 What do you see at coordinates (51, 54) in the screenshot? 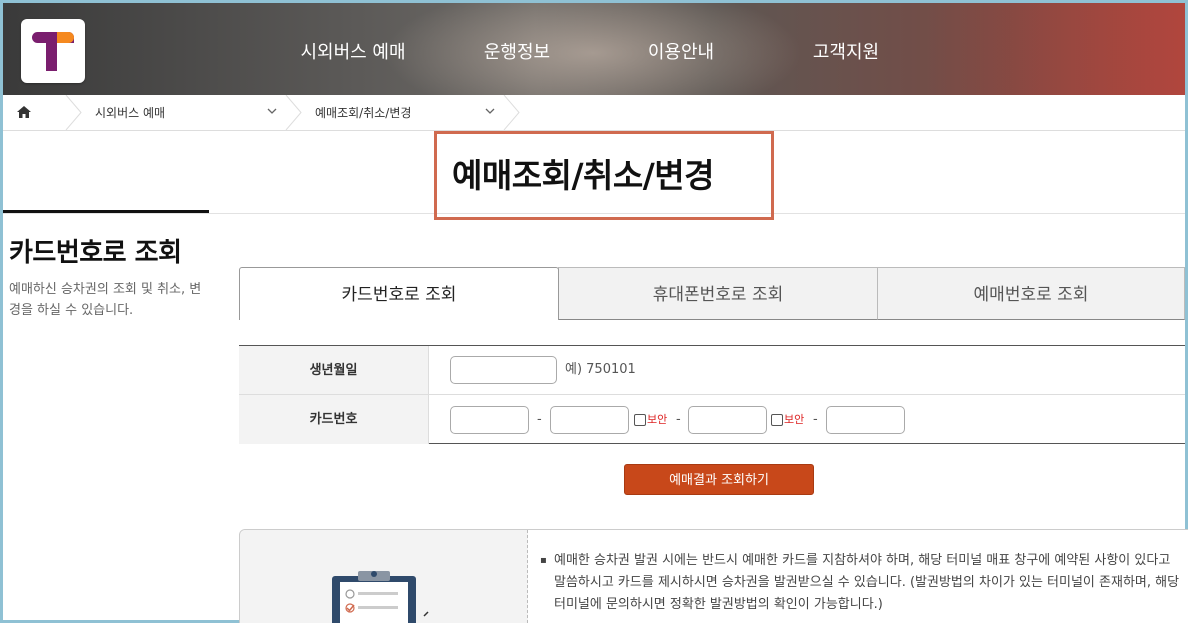
I see `logo-stem` at bounding box center [51, 54].